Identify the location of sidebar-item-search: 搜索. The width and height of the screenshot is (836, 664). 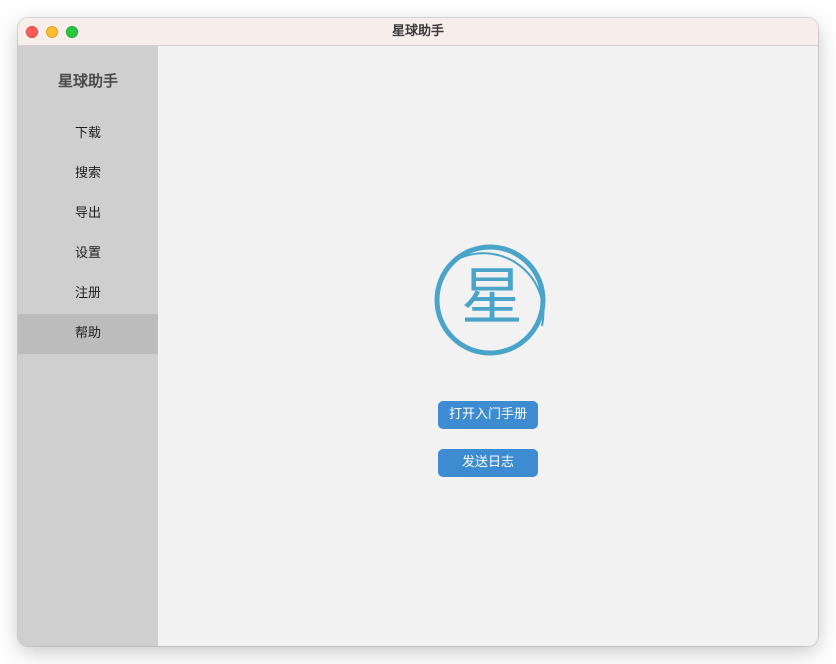
(88, 174).